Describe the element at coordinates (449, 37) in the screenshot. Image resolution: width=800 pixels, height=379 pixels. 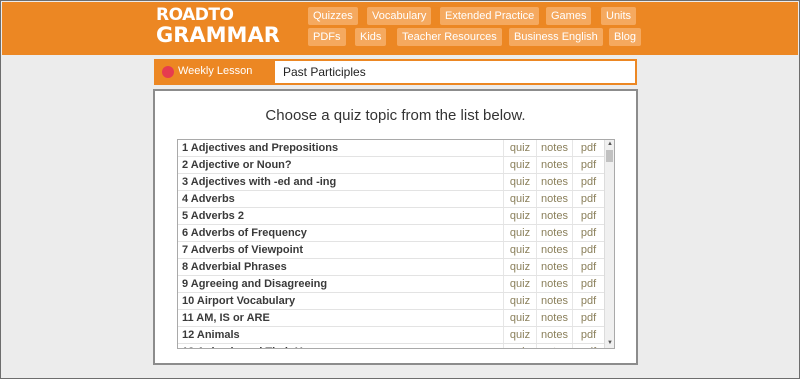
I see `nav-teacher-resources: Teacher Resources` at that location.